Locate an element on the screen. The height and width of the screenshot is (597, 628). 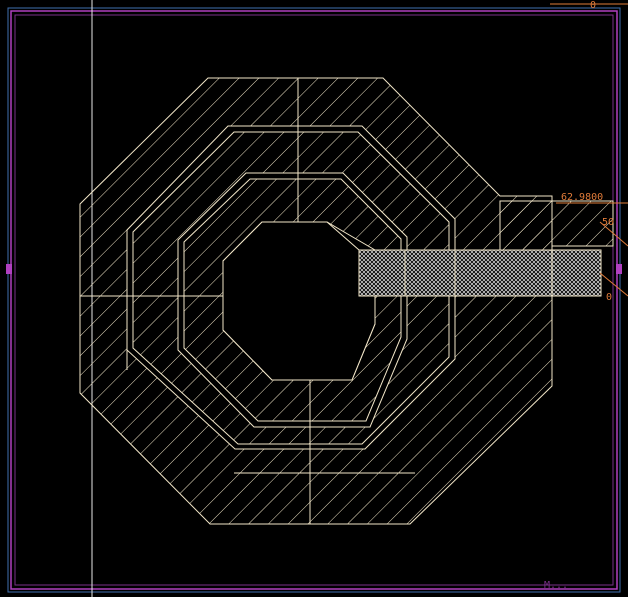
top-ruler-value: 0 is located at coordinates (593, 5).